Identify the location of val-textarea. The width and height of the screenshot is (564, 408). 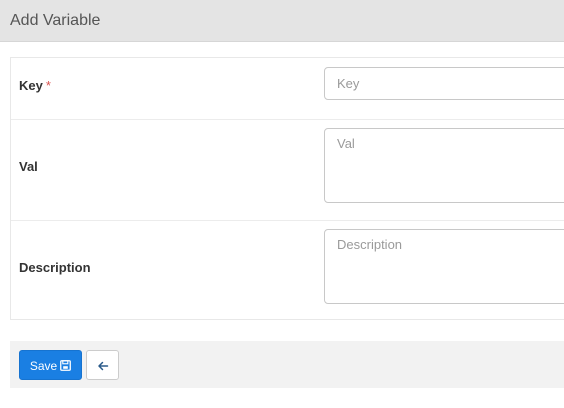
(444, 165).